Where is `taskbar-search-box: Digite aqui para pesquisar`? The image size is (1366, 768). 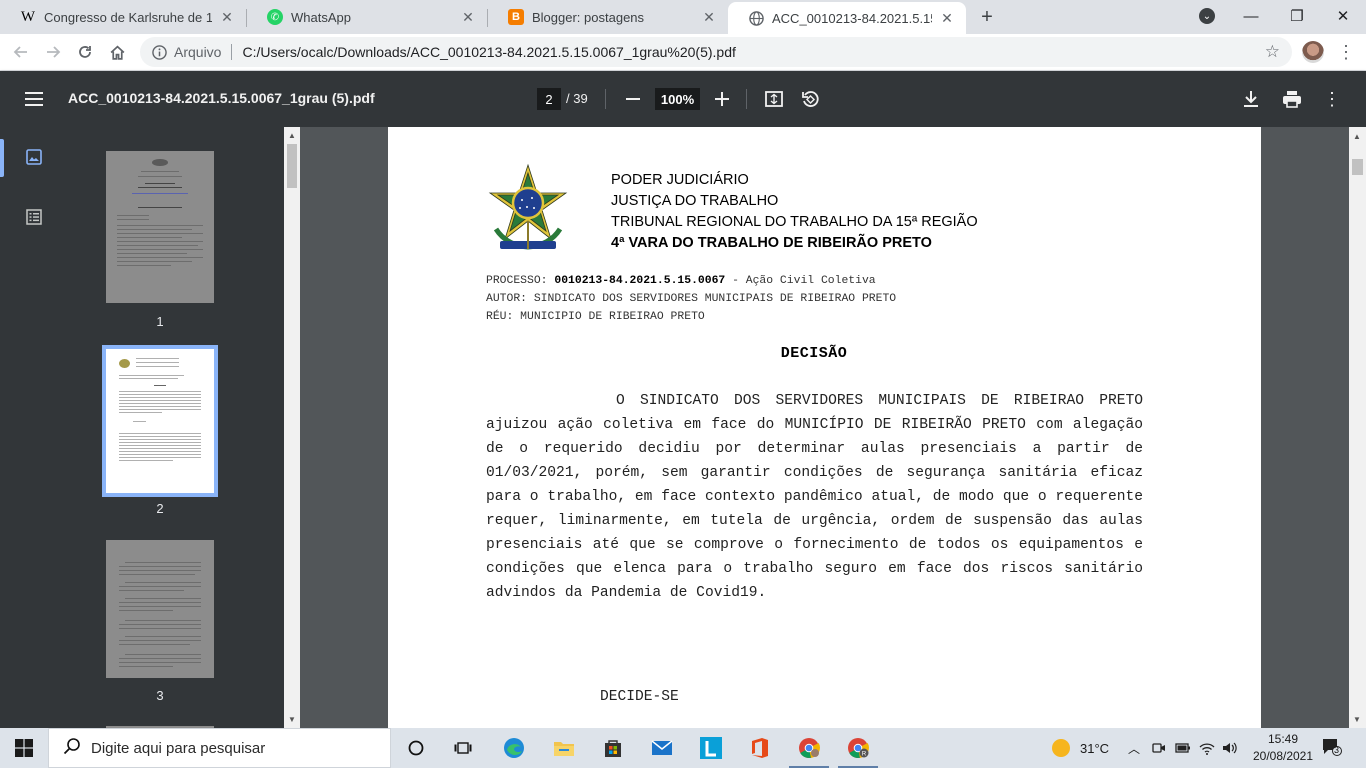 taskbar-search-box: Digite aqui para pesquisar is located at coordinates (219, 748).